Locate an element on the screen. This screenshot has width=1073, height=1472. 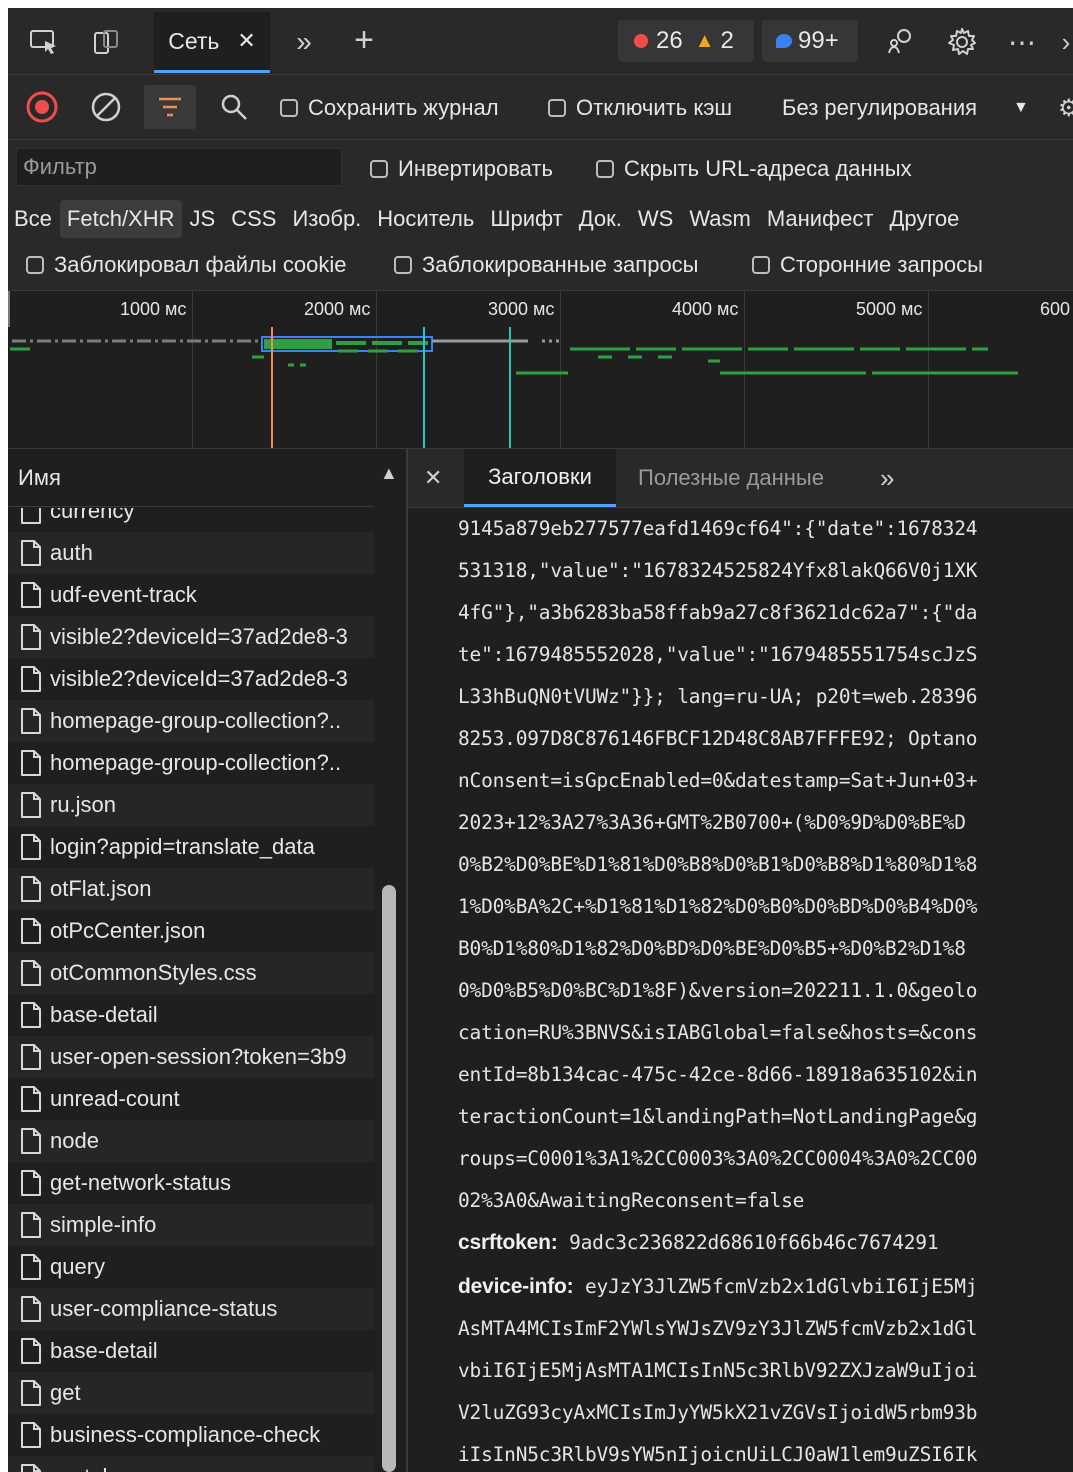
hide-data-urls-box is located at coordinates (605, 169).